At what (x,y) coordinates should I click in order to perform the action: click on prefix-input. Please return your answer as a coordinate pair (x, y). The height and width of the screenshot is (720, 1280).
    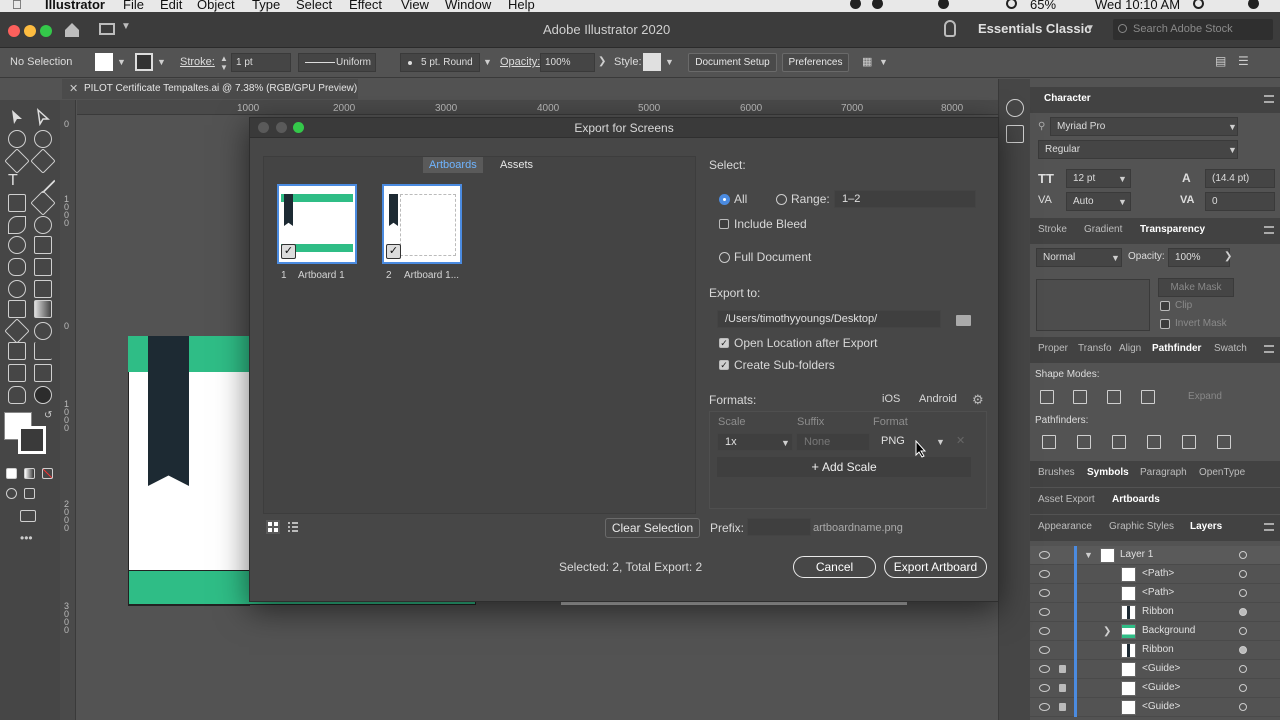
    Looking at the image, I should click on (779, 527).